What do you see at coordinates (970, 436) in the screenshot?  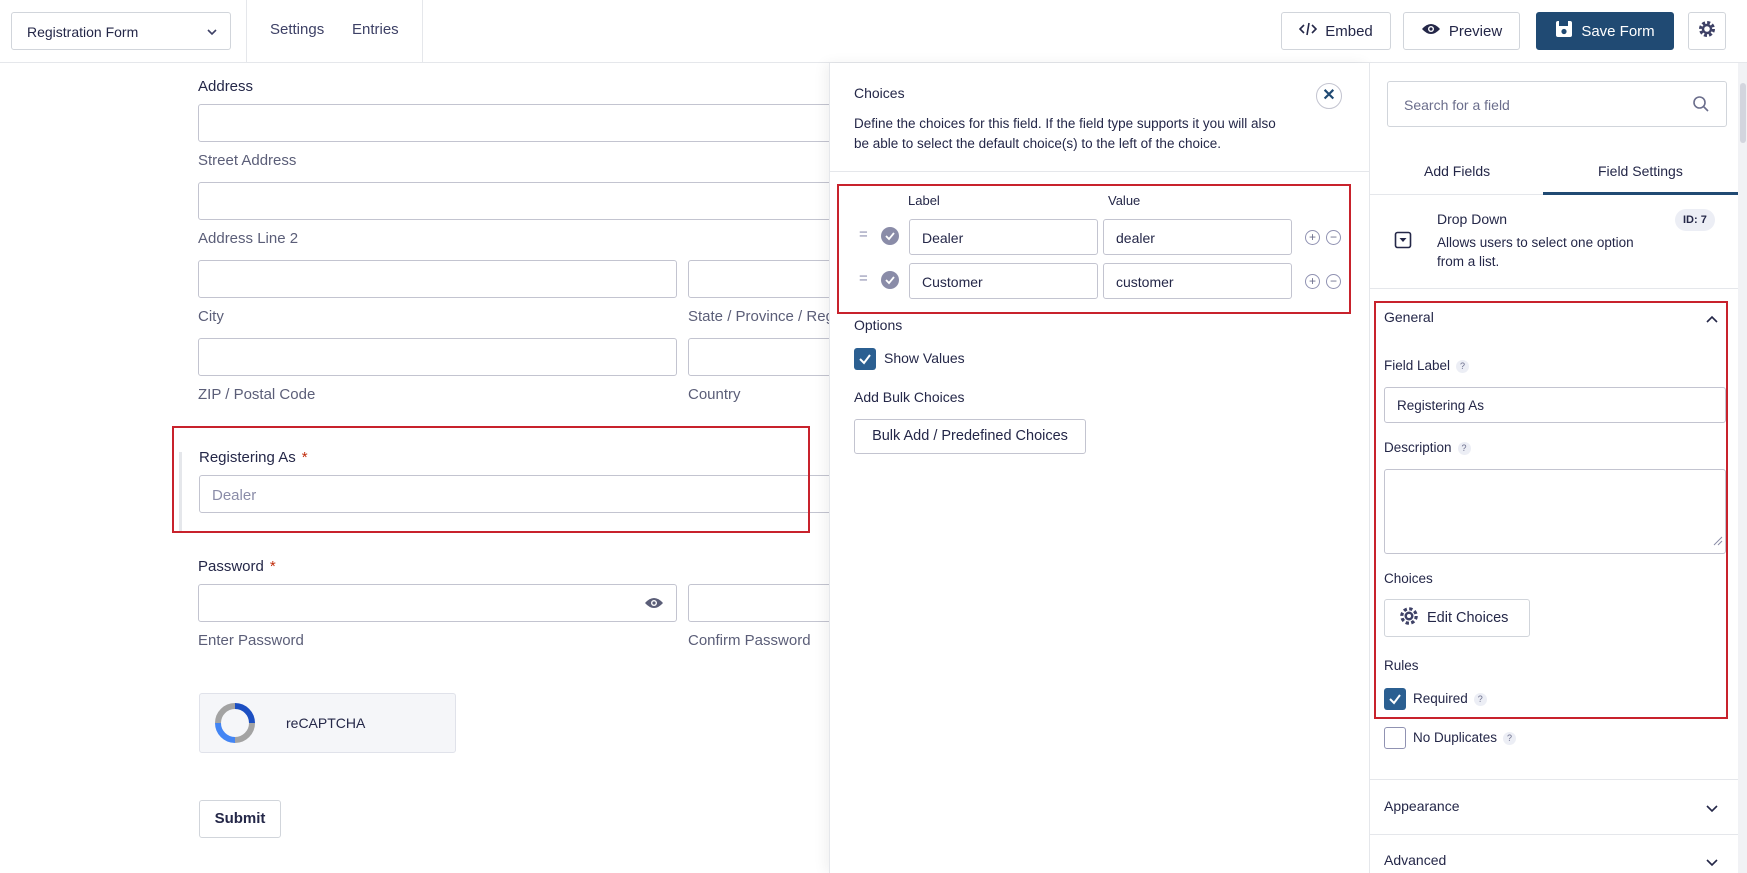 I see `bulk-add-button: Bulk Add / Predefined Choices` at bounding box center [970, 436].